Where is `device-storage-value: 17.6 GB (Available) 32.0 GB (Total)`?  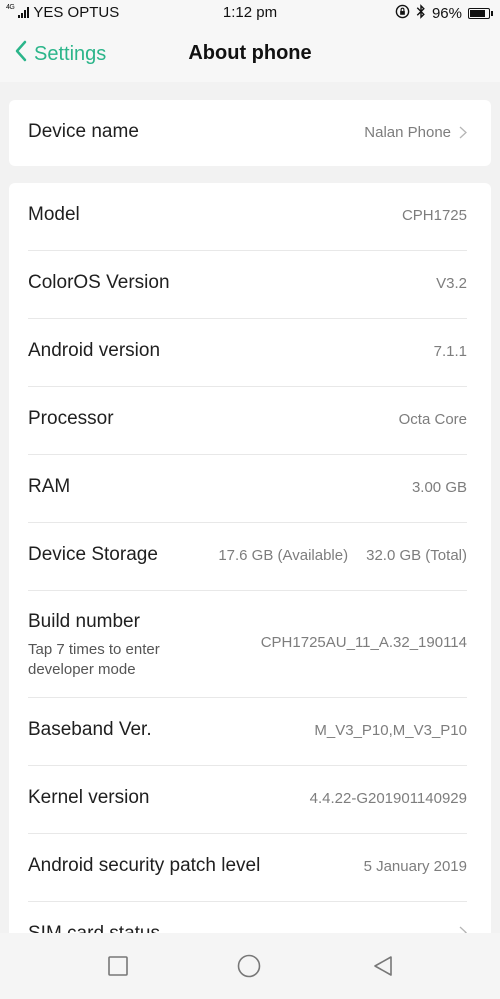 device-storage-value: 17.6 GB (Available) 32.0 GB (Total) is located at coordinates (342, 555).